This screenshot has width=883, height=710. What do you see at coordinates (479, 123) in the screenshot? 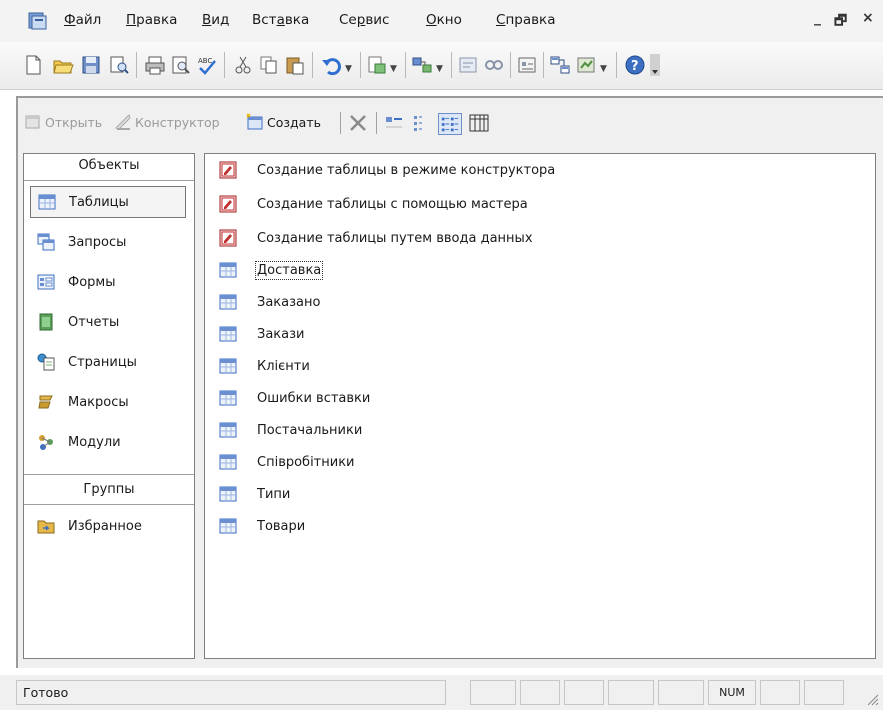
I see `details-view-icon` at bounding box center [479, 123].